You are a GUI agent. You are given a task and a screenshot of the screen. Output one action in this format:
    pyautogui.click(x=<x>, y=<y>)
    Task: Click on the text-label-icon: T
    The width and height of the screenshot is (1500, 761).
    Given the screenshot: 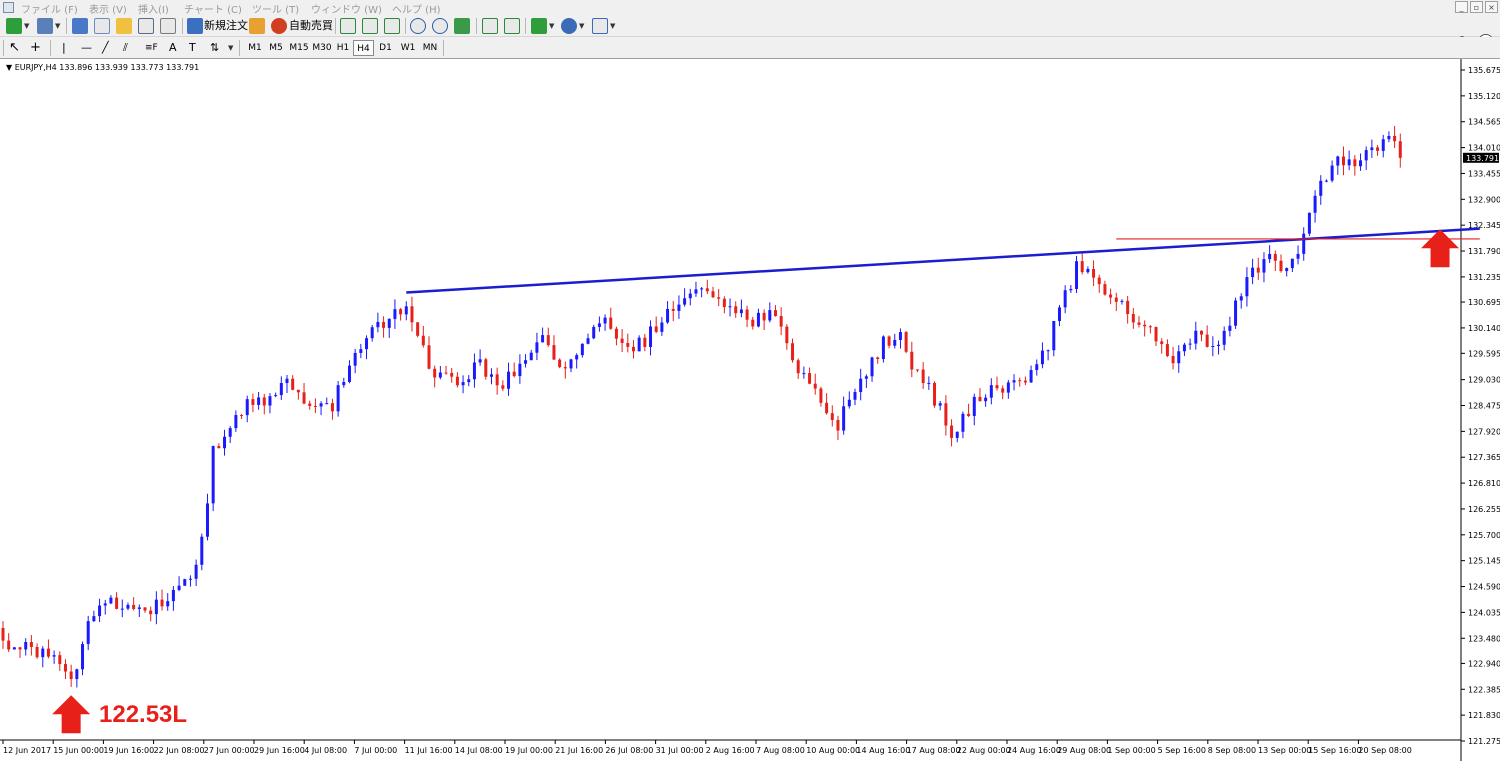 What is the action you would take?
    pyautogui.click(x=192, y=48)
    